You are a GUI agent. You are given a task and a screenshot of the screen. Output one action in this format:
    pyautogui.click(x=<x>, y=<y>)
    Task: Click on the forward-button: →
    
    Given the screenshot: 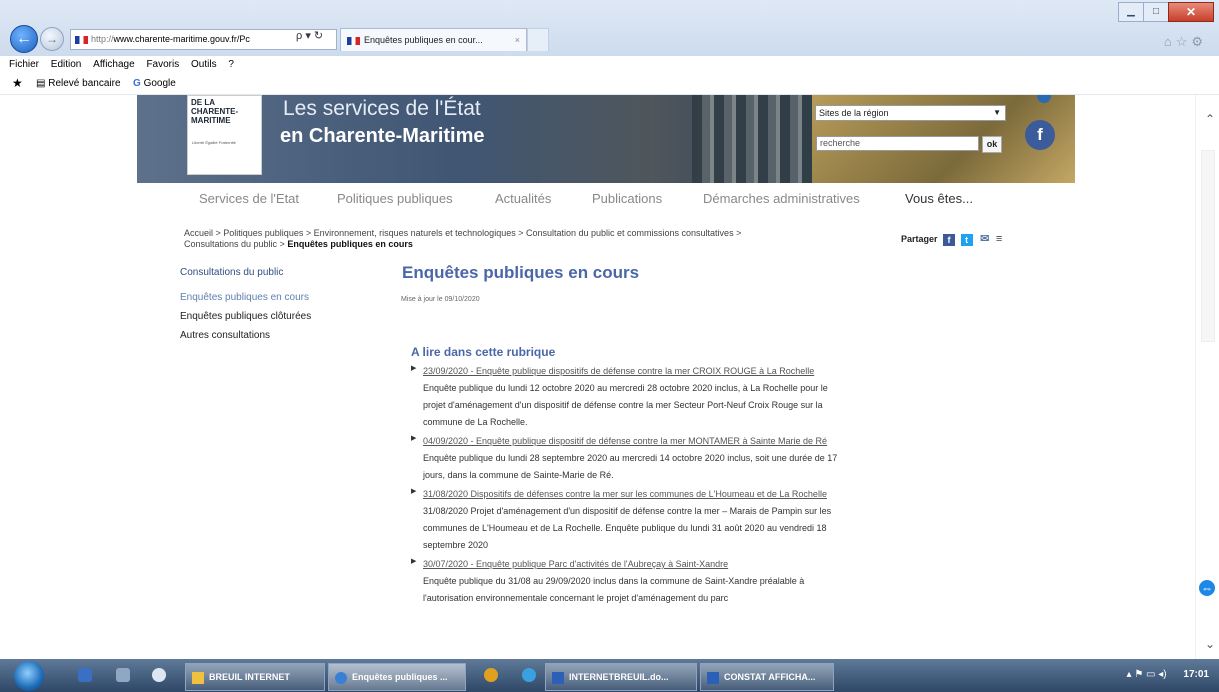 What is the action you would take?
    pyautogui.click(x=52, y=39)
    